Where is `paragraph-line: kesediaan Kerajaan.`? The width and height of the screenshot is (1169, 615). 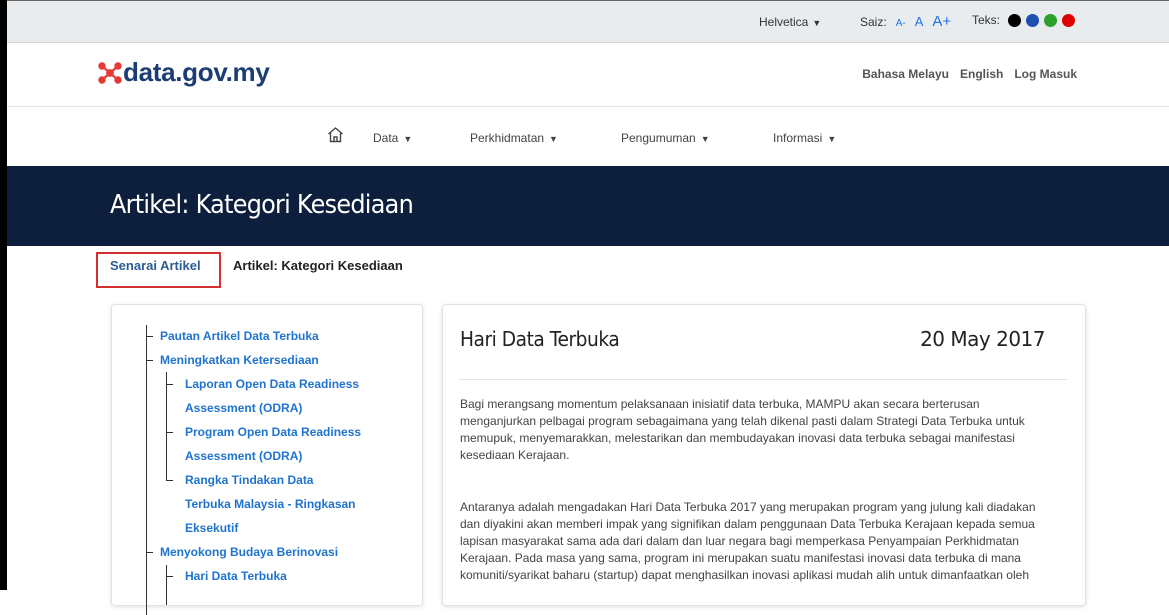 paragraph-line: kesediaan Kerajaan. is located at coordinates (515, 455).